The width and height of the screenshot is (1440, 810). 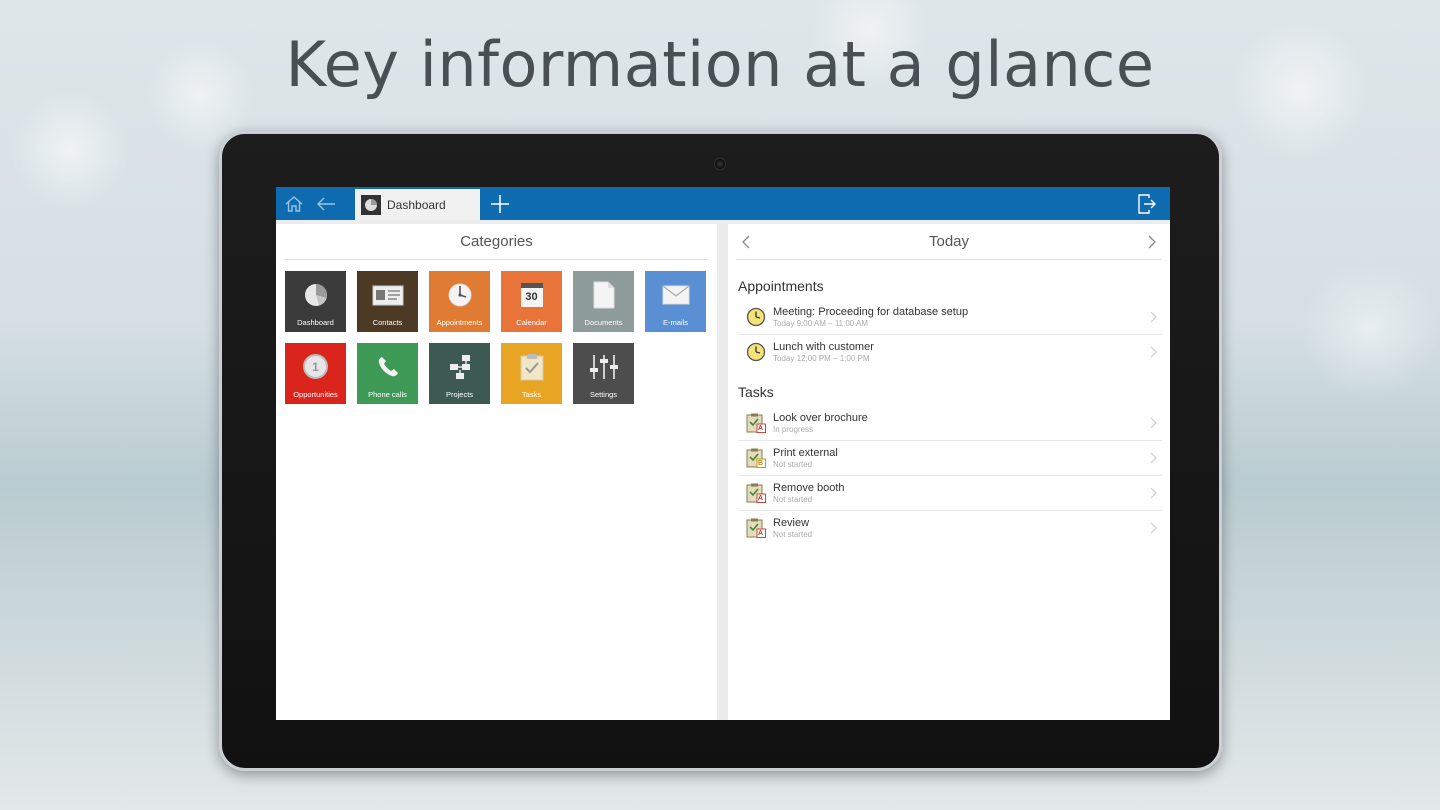 I want to click on task-status: In progress, so click(x=793, y=429).